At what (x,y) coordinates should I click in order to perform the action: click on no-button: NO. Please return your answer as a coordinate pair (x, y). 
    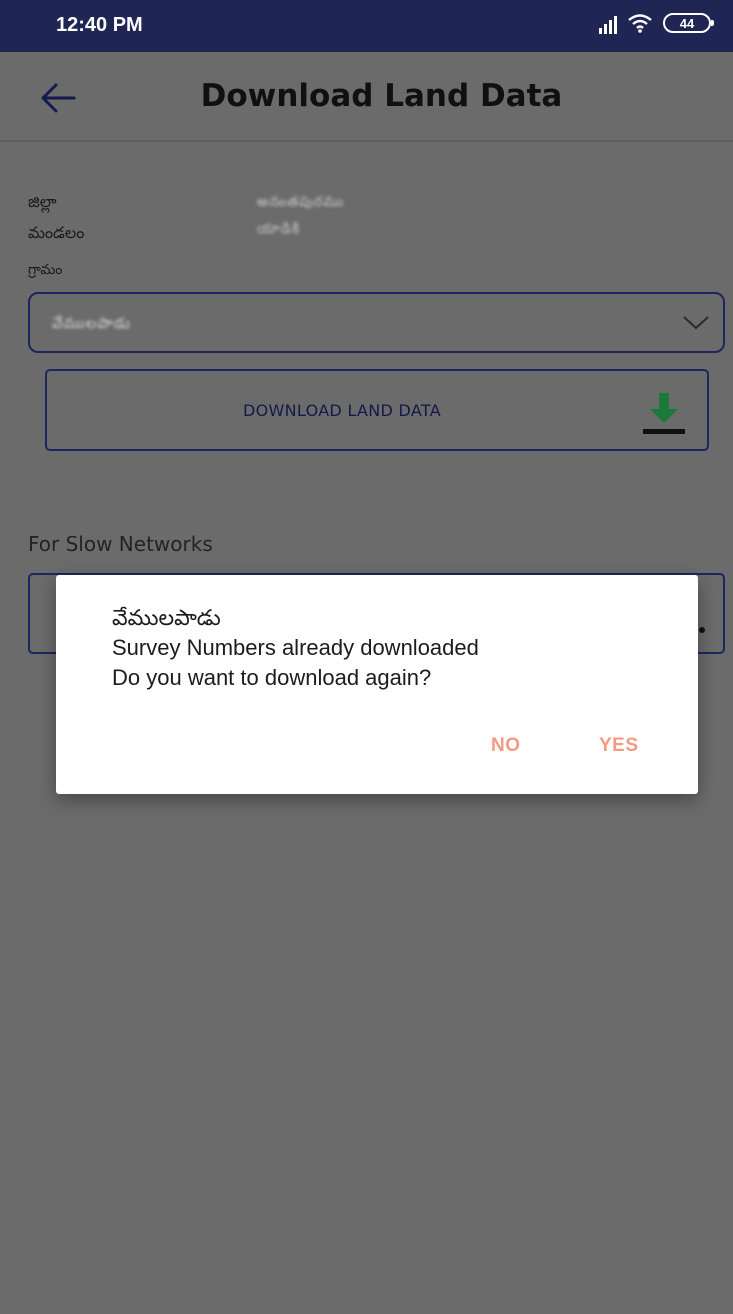
    Looking at the image, I should click on (506, 746).